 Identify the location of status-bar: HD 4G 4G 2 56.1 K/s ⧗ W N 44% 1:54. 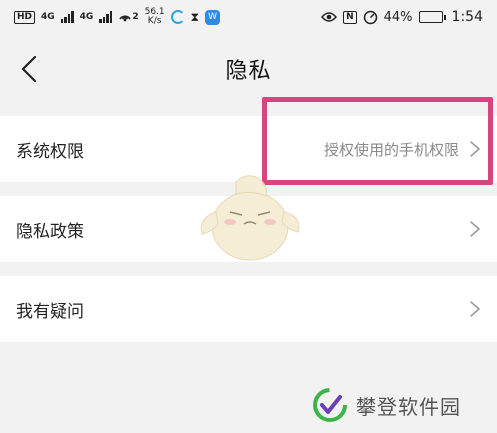
(248, 17).